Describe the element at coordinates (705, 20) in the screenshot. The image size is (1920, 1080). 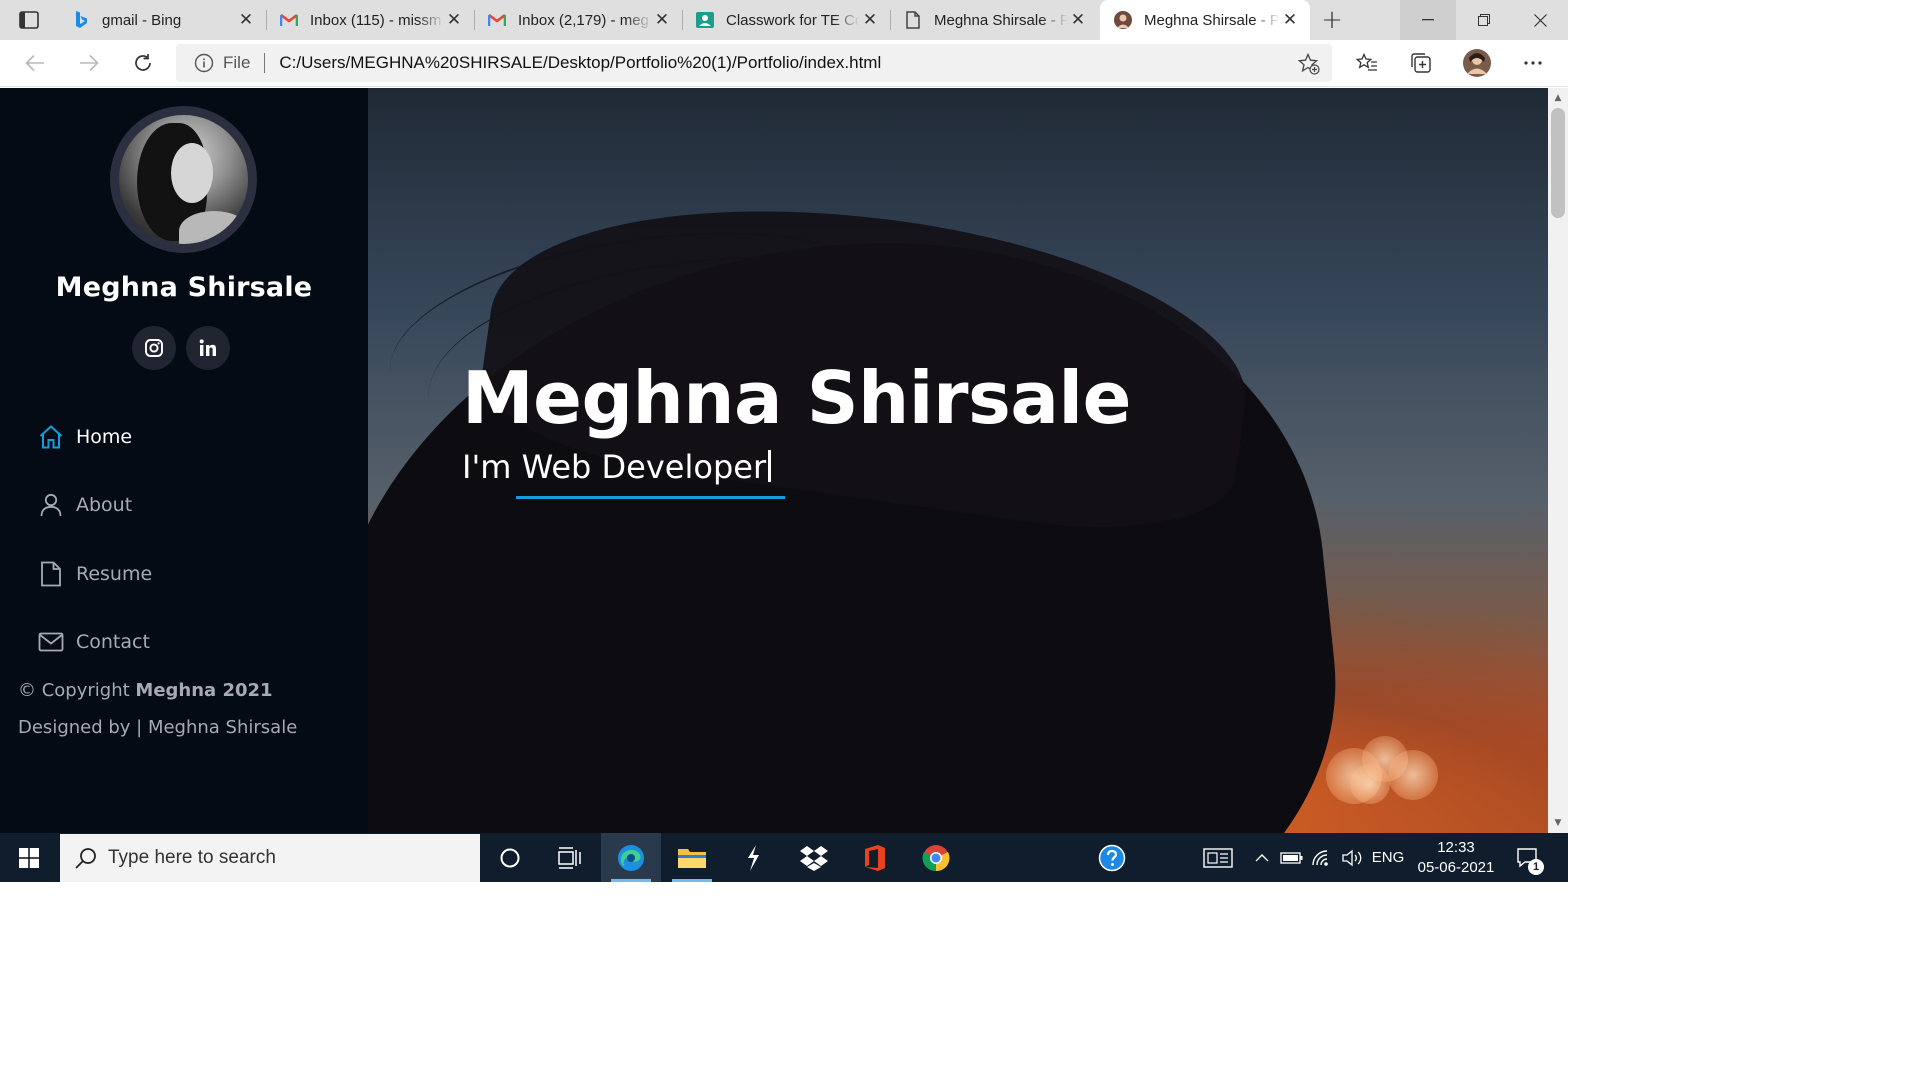
I see `classroom-icon` at that location.